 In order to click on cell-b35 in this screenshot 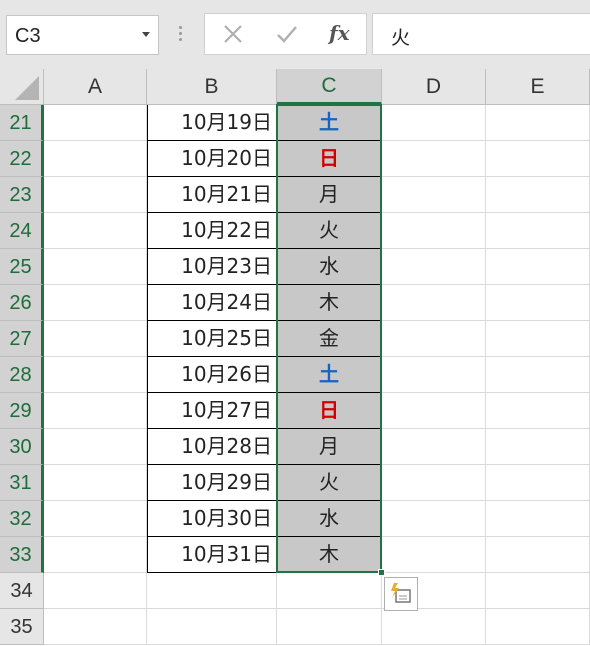, I will do `click(212, 627)`.